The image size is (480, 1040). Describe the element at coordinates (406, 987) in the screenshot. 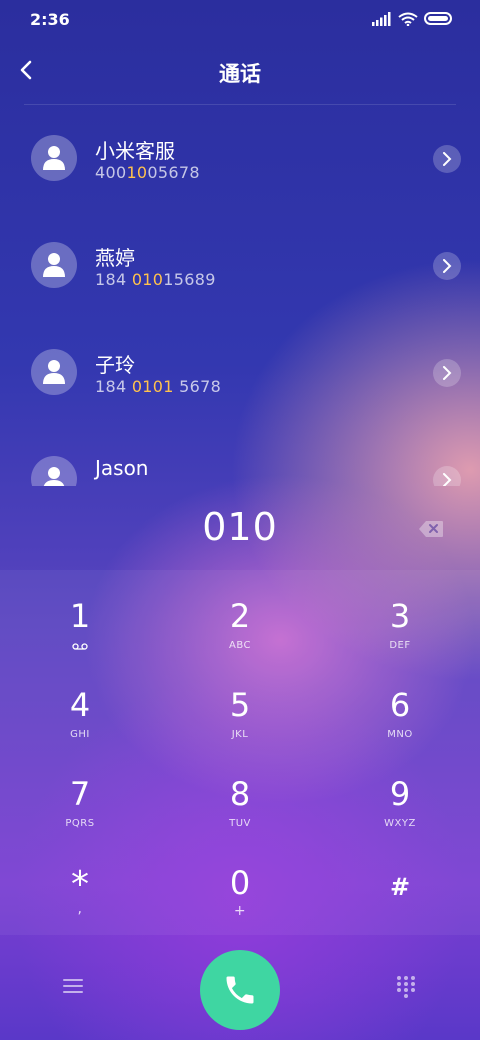

I see `keypad-icon` at that location.